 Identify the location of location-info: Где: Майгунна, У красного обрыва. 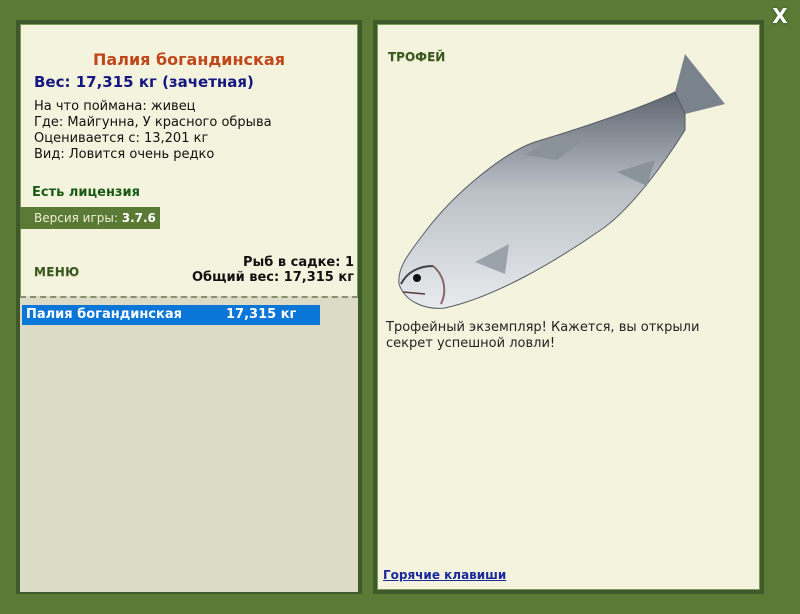
(153, 122).